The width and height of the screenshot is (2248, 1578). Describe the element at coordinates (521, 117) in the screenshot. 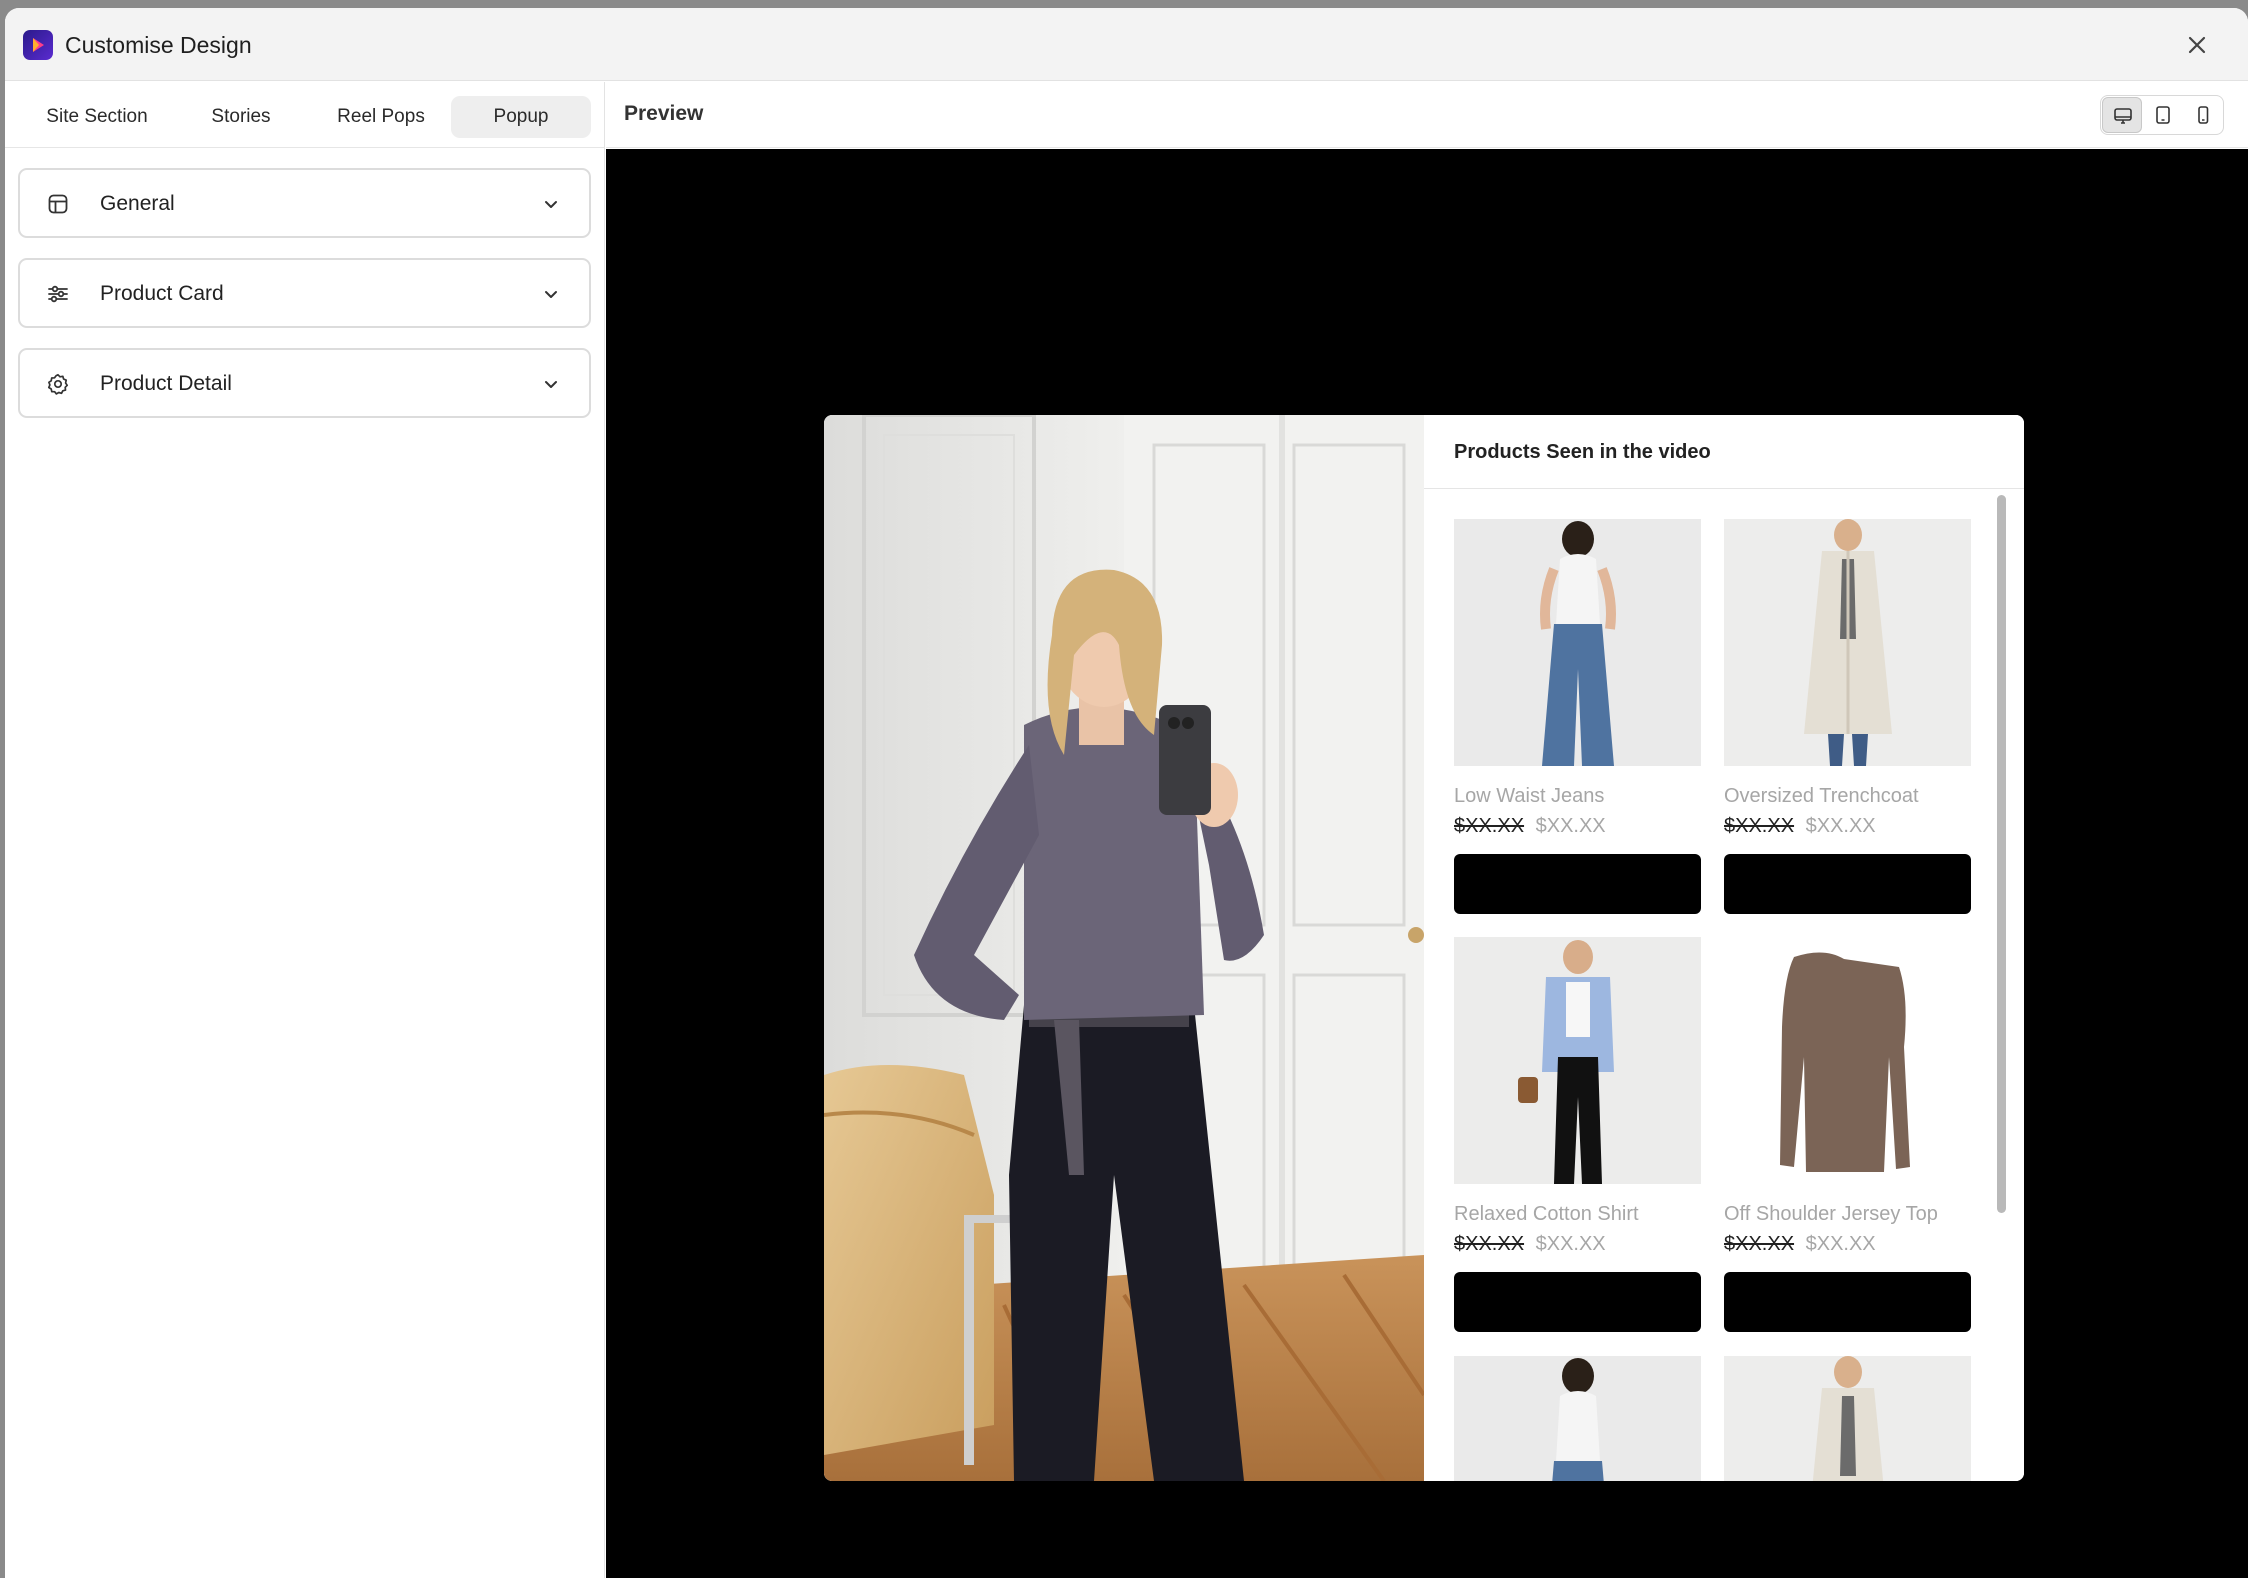

I see `tab-popup: Popup` at that location.